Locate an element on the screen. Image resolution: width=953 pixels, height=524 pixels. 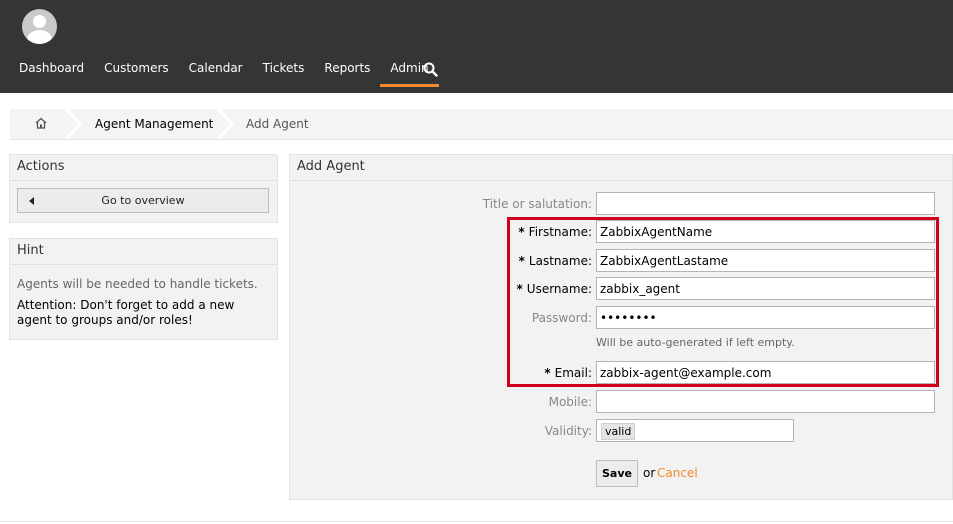
username-row: * Username: is located at coordinates (615, 289).